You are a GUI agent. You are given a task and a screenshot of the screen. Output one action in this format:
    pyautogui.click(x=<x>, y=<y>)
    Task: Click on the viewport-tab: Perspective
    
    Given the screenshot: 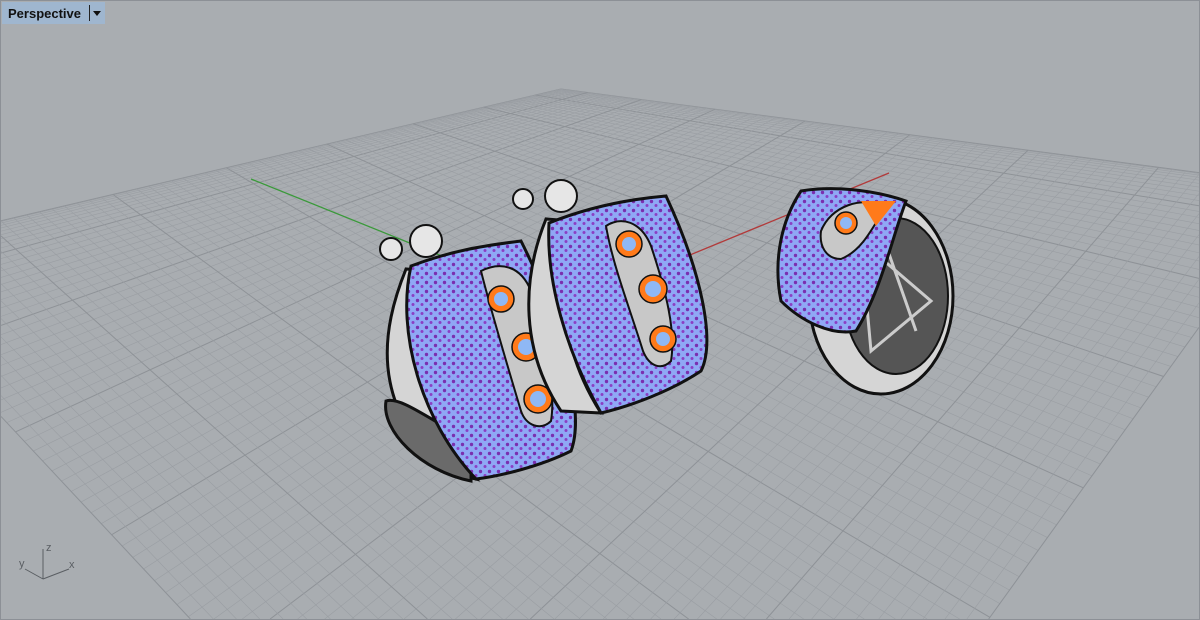 What is the action you would take?
    pyautogui.click(x=53, y=13)
    